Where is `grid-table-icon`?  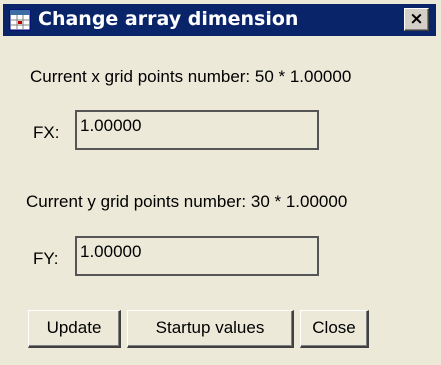
grid-table-icon is located at coordinates (20, 20).